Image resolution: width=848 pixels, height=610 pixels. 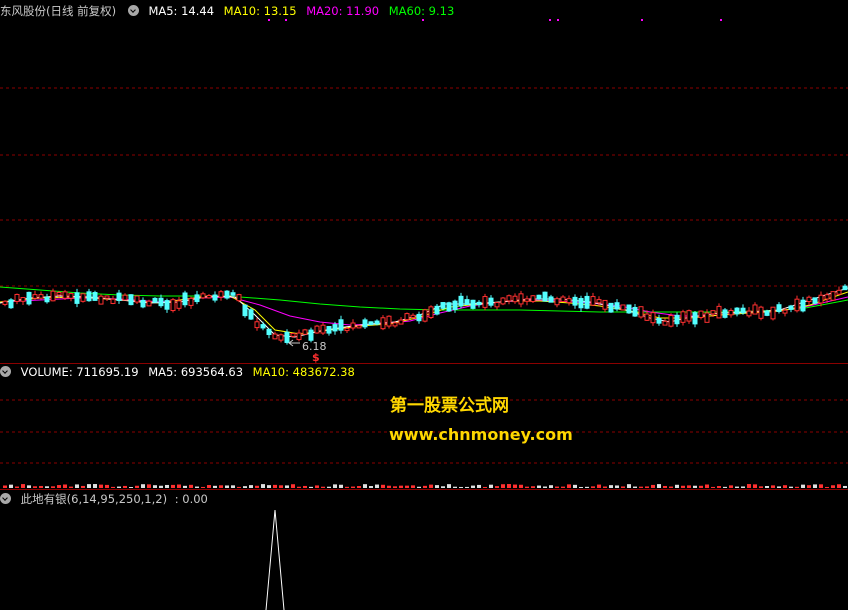 What do you see at coordinates (316, 357) in the screenshot?
I see `signal-mark: $` at bounding box center [316, 357].